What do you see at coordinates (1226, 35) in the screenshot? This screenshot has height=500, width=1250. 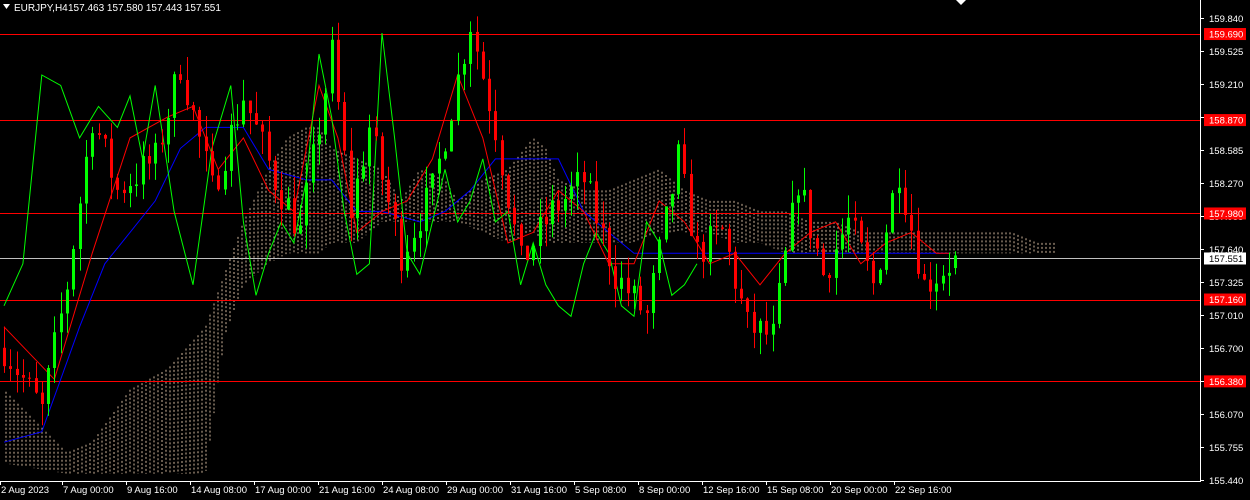 I see `level-price-label: 159.690` at bounding box center [1226, 35].